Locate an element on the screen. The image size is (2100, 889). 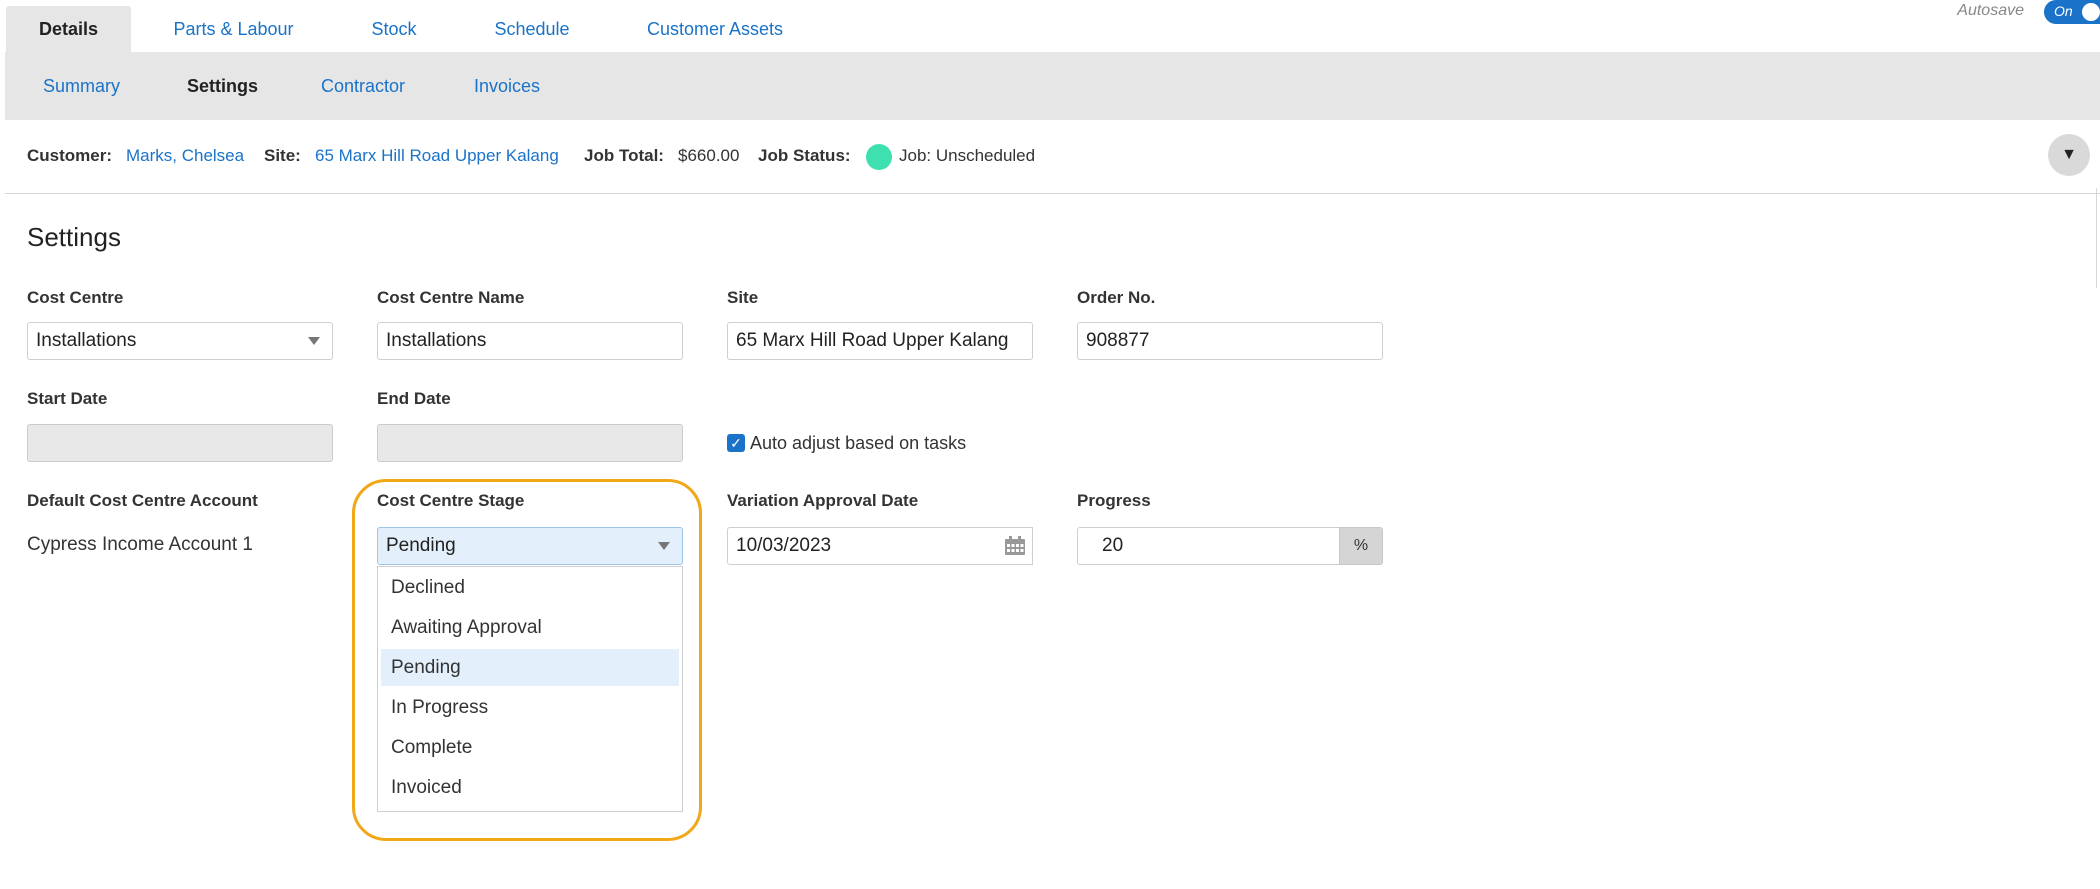
variation-date-input is located at coordinates (862, 546).